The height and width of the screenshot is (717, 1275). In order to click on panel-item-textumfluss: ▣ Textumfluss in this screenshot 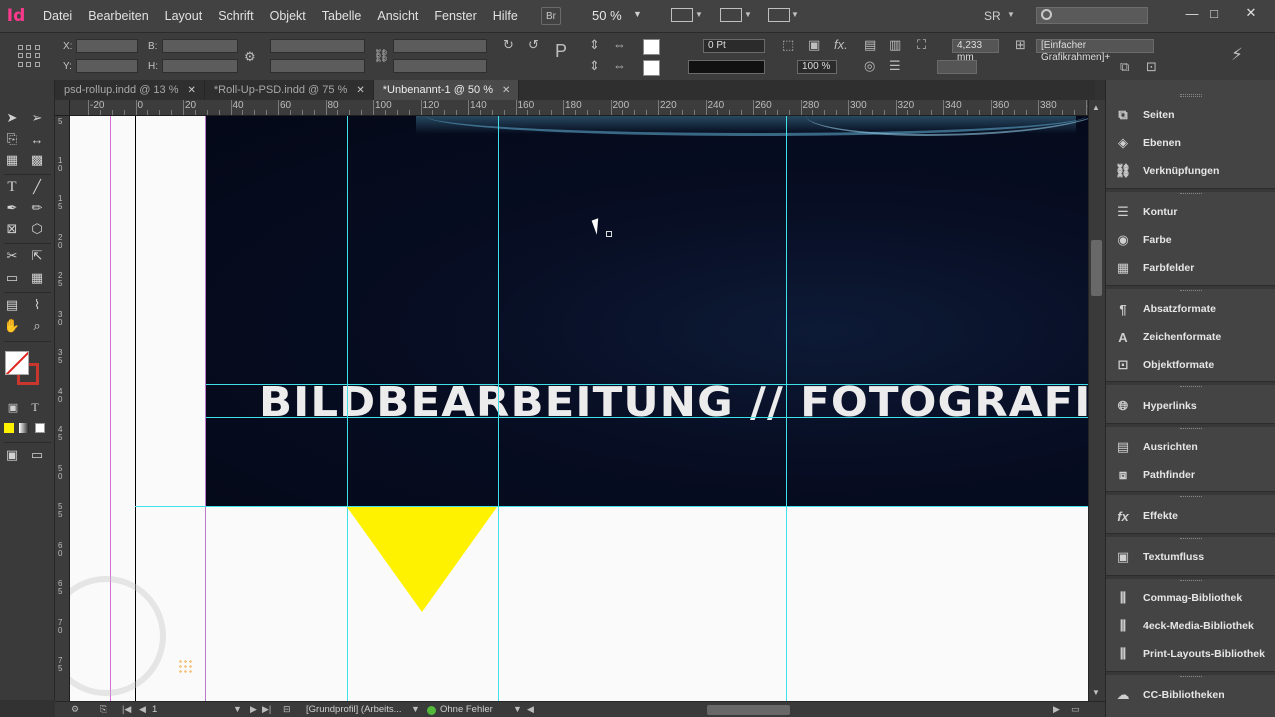, I will do `click(1158, 557)`.